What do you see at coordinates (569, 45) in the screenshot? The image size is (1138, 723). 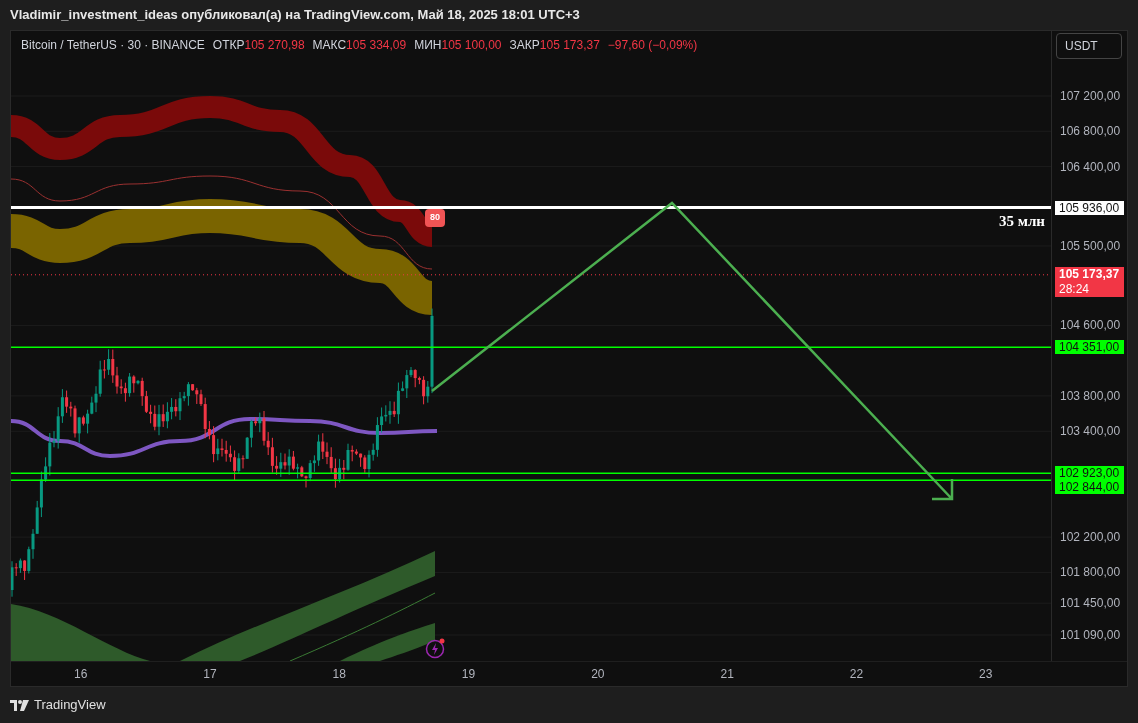 I see `ohlc-value: 105 173,37` at bounding box center [569, 45].